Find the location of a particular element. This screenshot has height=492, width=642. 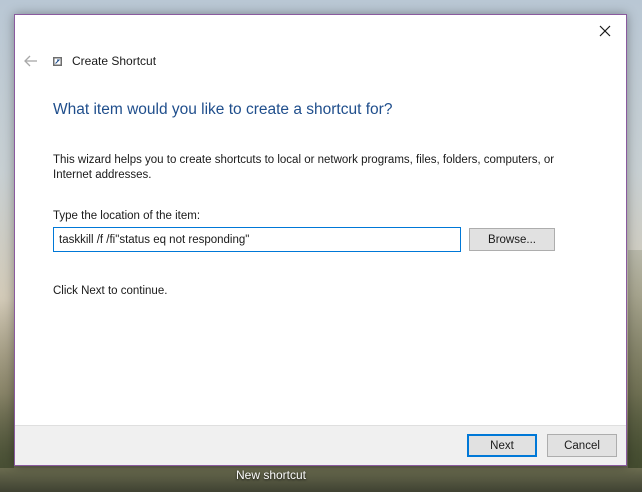

close-icon is located at coordinates (605, 31).